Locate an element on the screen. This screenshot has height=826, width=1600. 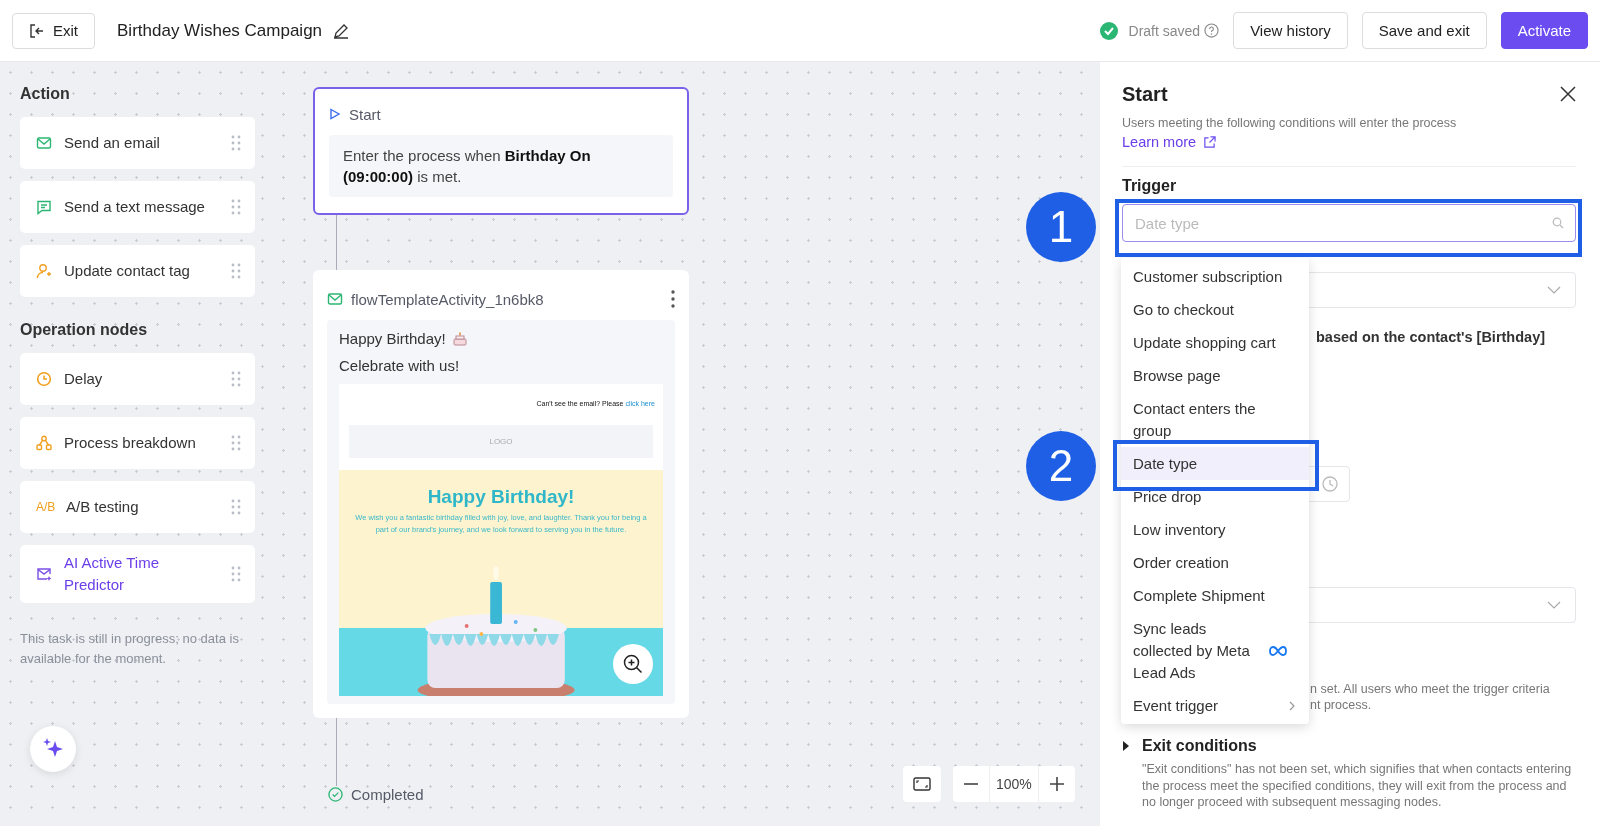
trigger-label: Trigger is located at coordinates (1150, 186).